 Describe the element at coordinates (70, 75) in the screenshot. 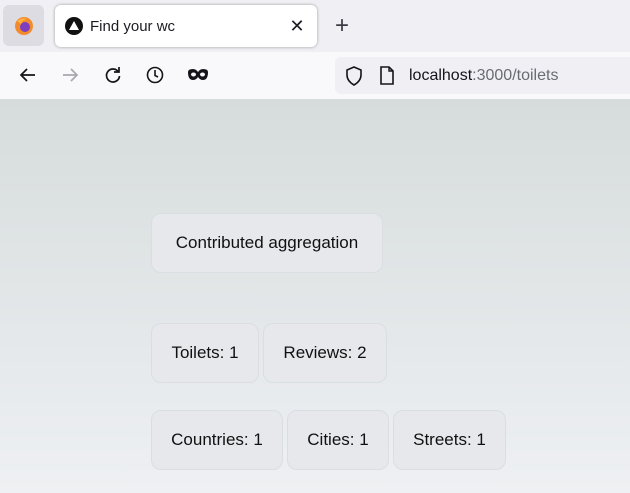

I see `forward-icon` at that location.